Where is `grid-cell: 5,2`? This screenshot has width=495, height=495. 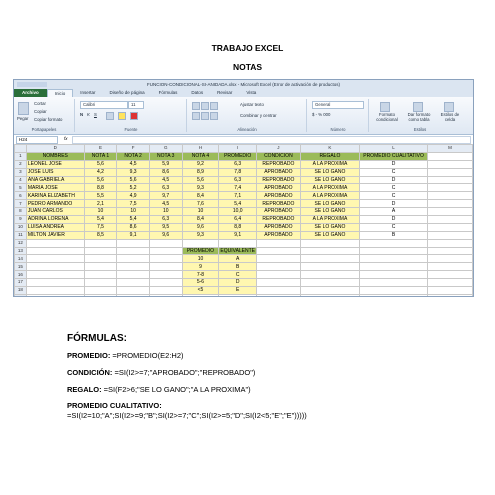
grid-cell: 5,2 is located at coordinates (133, 188).